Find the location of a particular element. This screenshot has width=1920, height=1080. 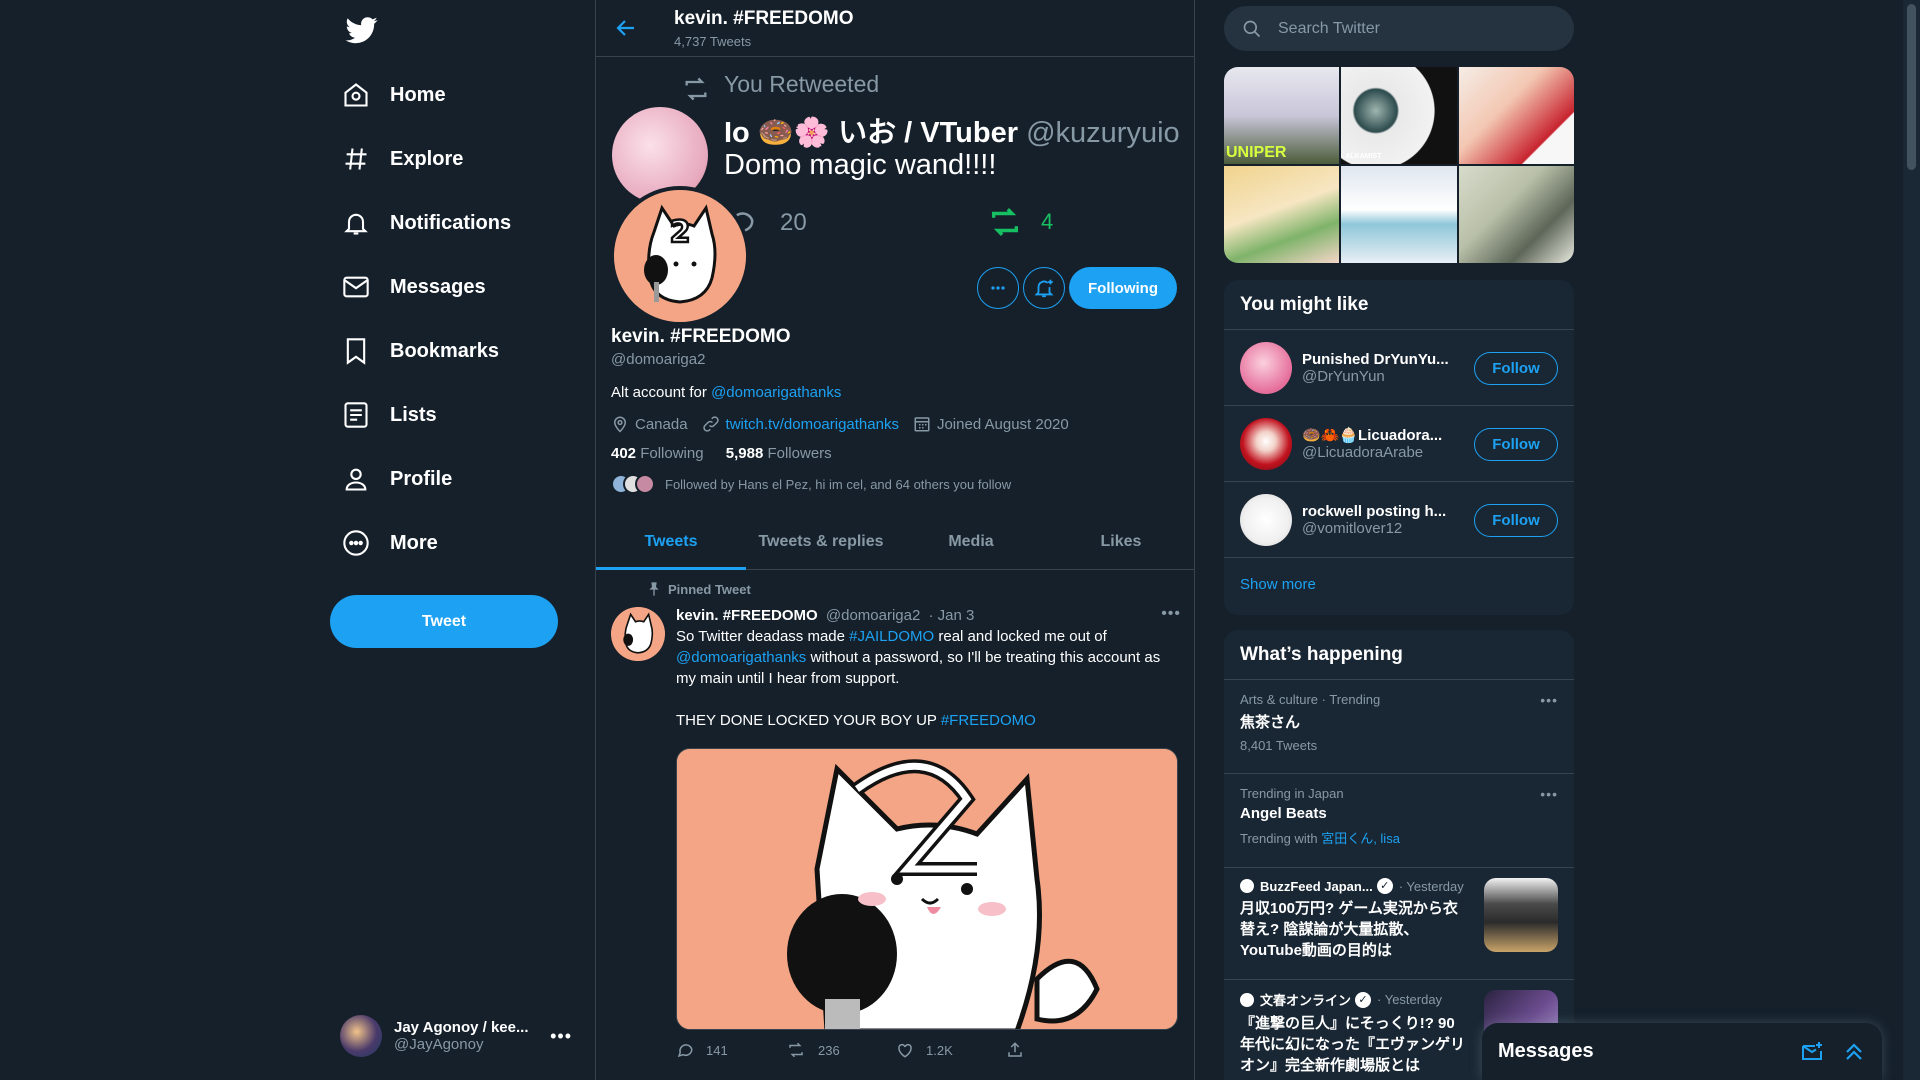

user-handle: @vomitlover12 is located at coordinates (1352, 528).